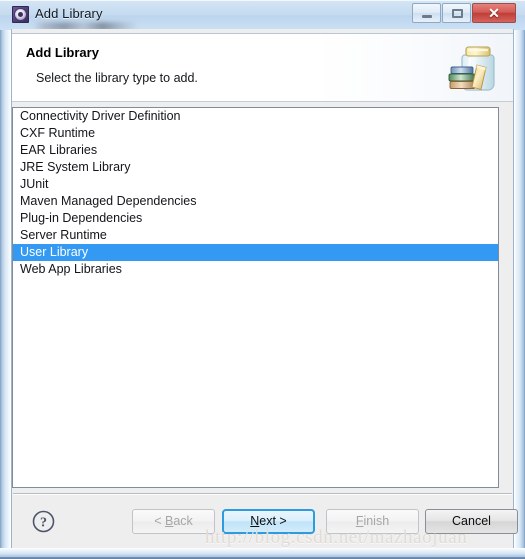 The image size is (525, 559). What do you see at coordinates (255, 252) in the screenshot?
I see `list-item-selected: User Library` at bounding box center [255, 252].